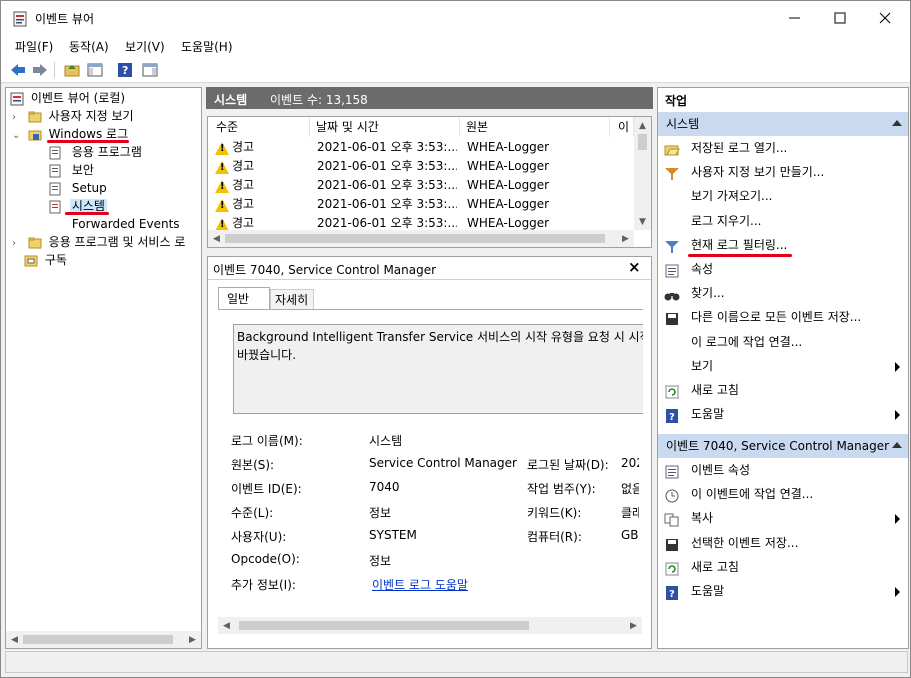 Image resolution: width=911 pixels, height=678 pixels. Describe the element at coordinates (20, 19) in the screenshot. I see `app-icon` at that location.